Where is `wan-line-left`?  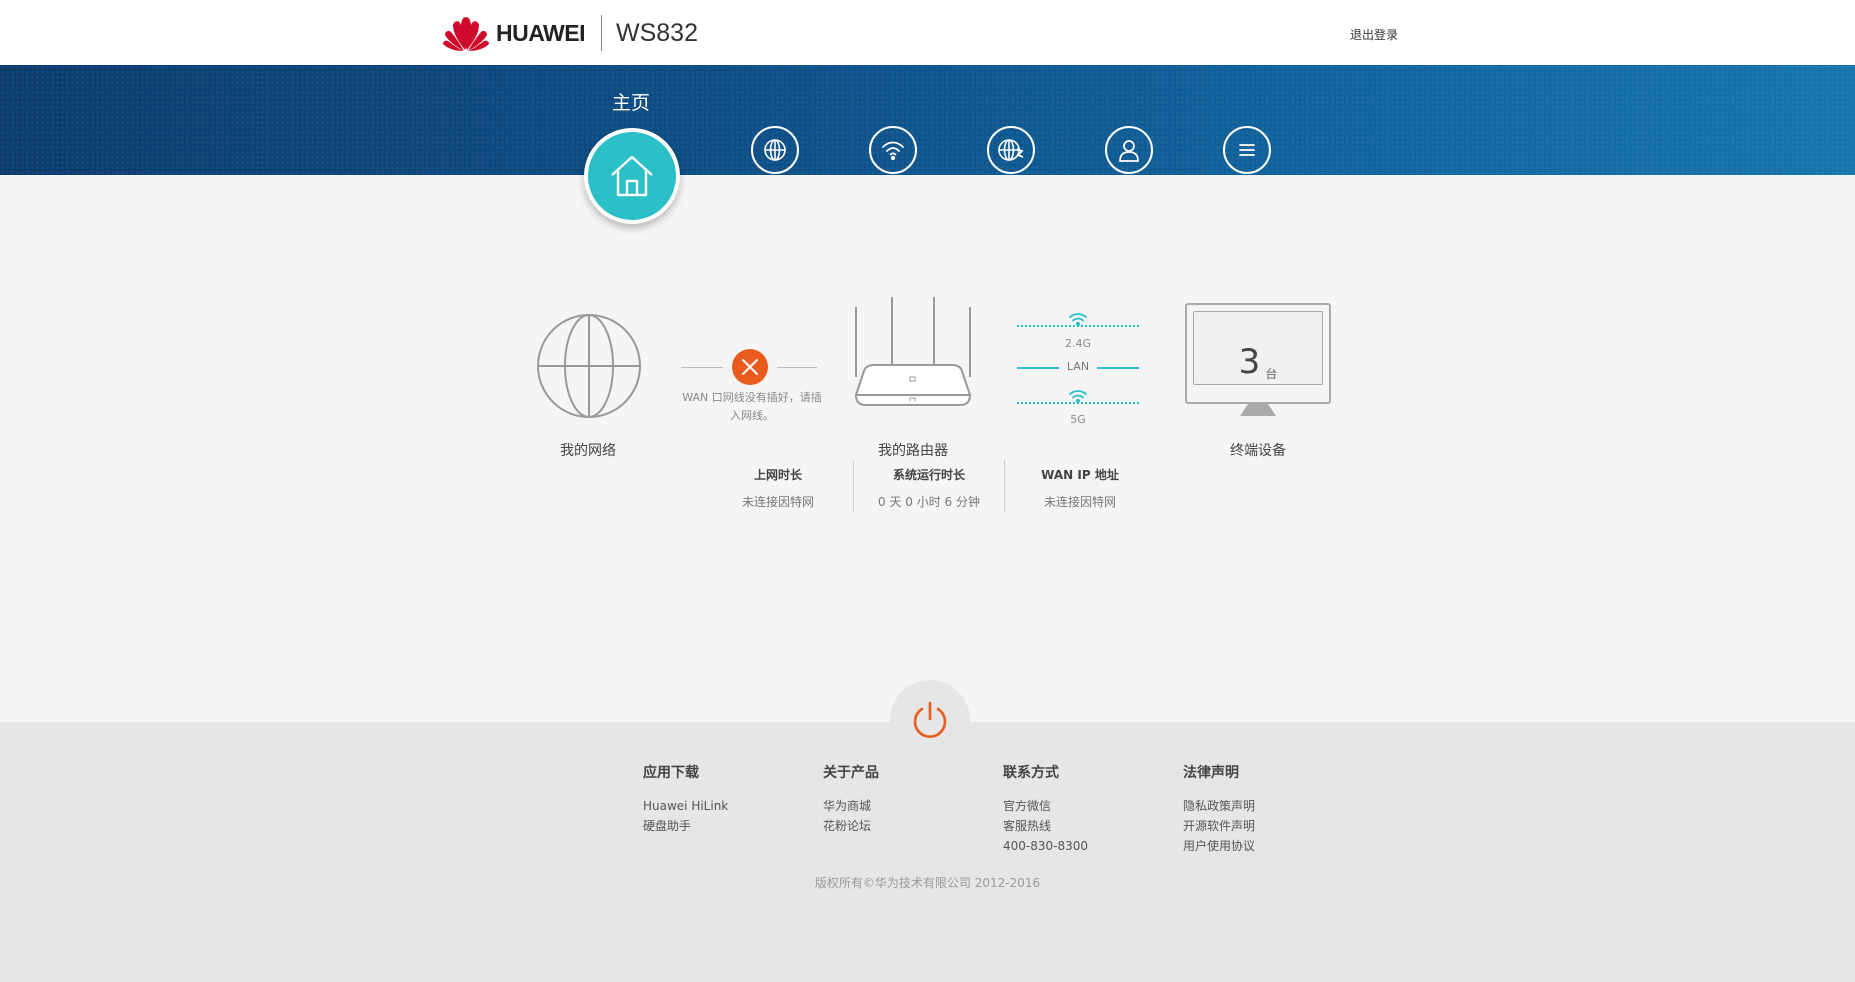
wan-line-left is located at coordinates (702, 367).